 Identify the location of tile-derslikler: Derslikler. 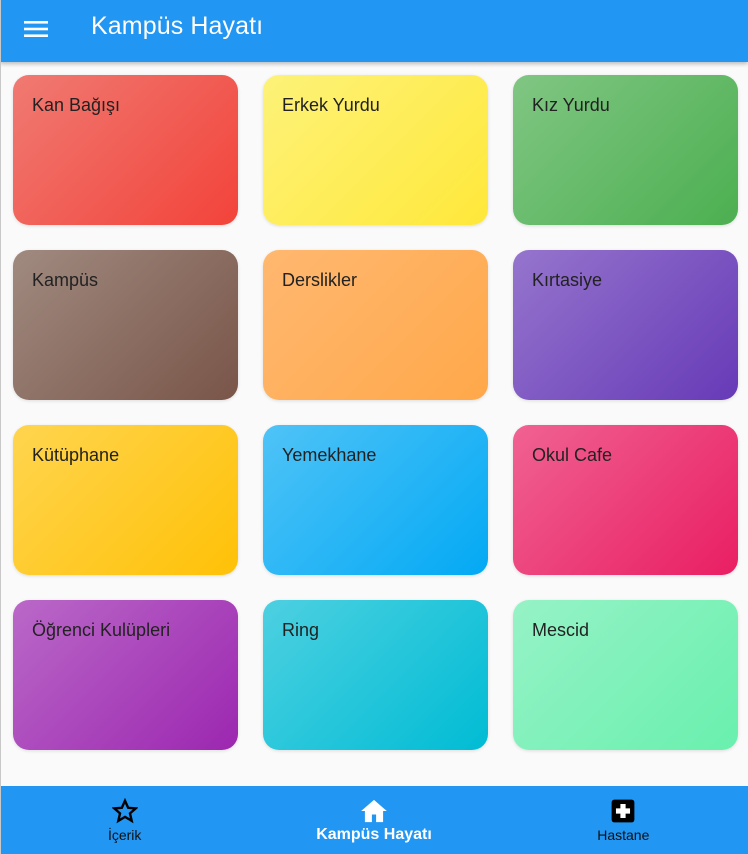
(375, 325).